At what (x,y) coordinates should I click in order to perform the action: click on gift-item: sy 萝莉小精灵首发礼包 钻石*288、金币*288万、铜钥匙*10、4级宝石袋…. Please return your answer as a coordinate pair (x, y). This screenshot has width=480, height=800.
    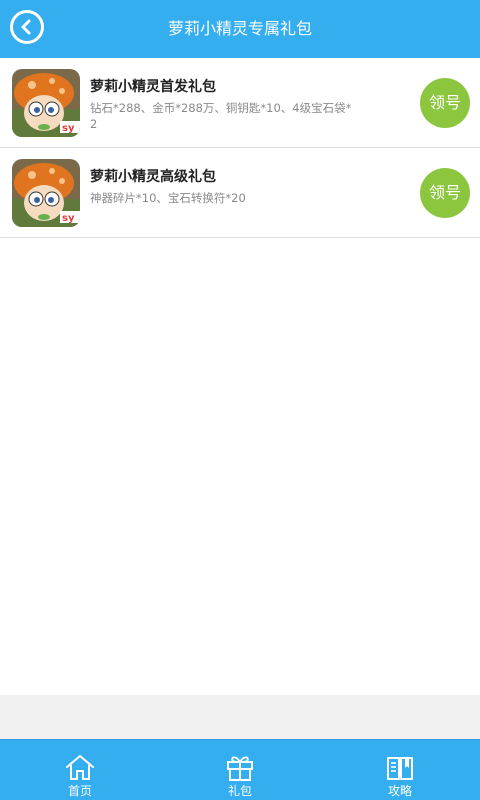
    Looking at the image, I should click on (240, 103).